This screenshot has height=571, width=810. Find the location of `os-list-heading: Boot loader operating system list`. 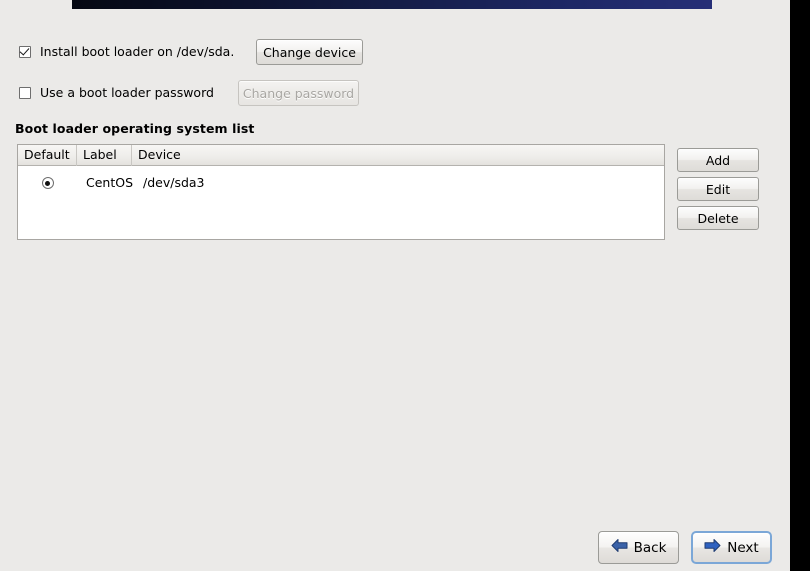

os-list-heading: Boot loader operating system list is located at coordinates (135, 128).